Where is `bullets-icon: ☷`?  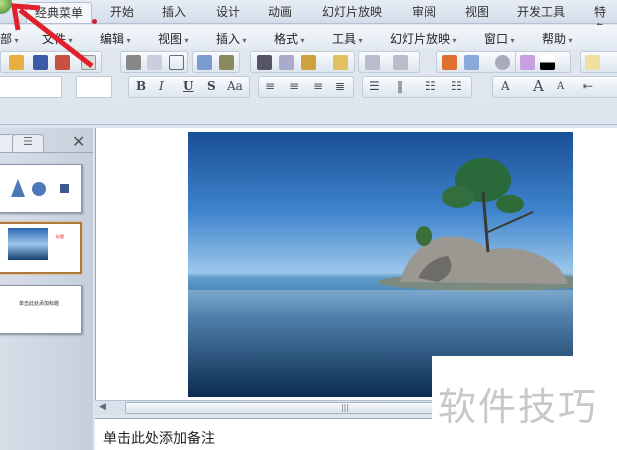 bullets-icon: ☷ is located at coordinates (456, 86).